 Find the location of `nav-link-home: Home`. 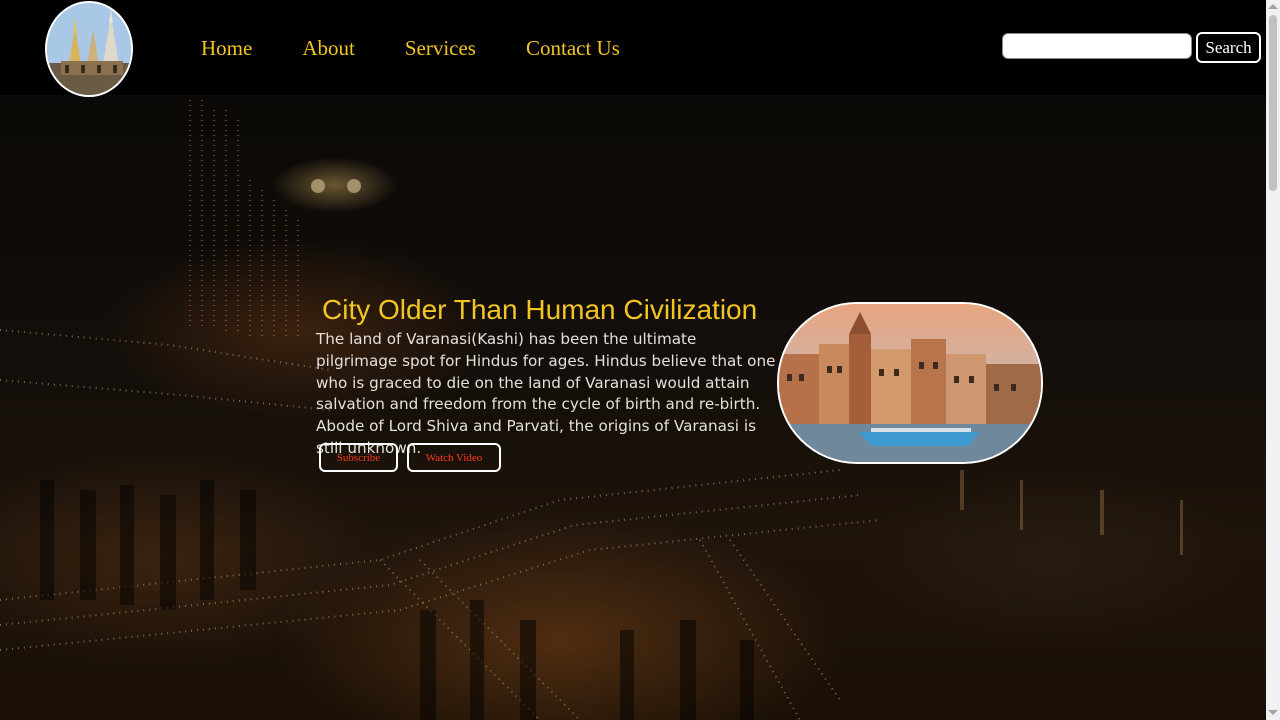

nav-link-home: Home is located at coordinates (226, 48).